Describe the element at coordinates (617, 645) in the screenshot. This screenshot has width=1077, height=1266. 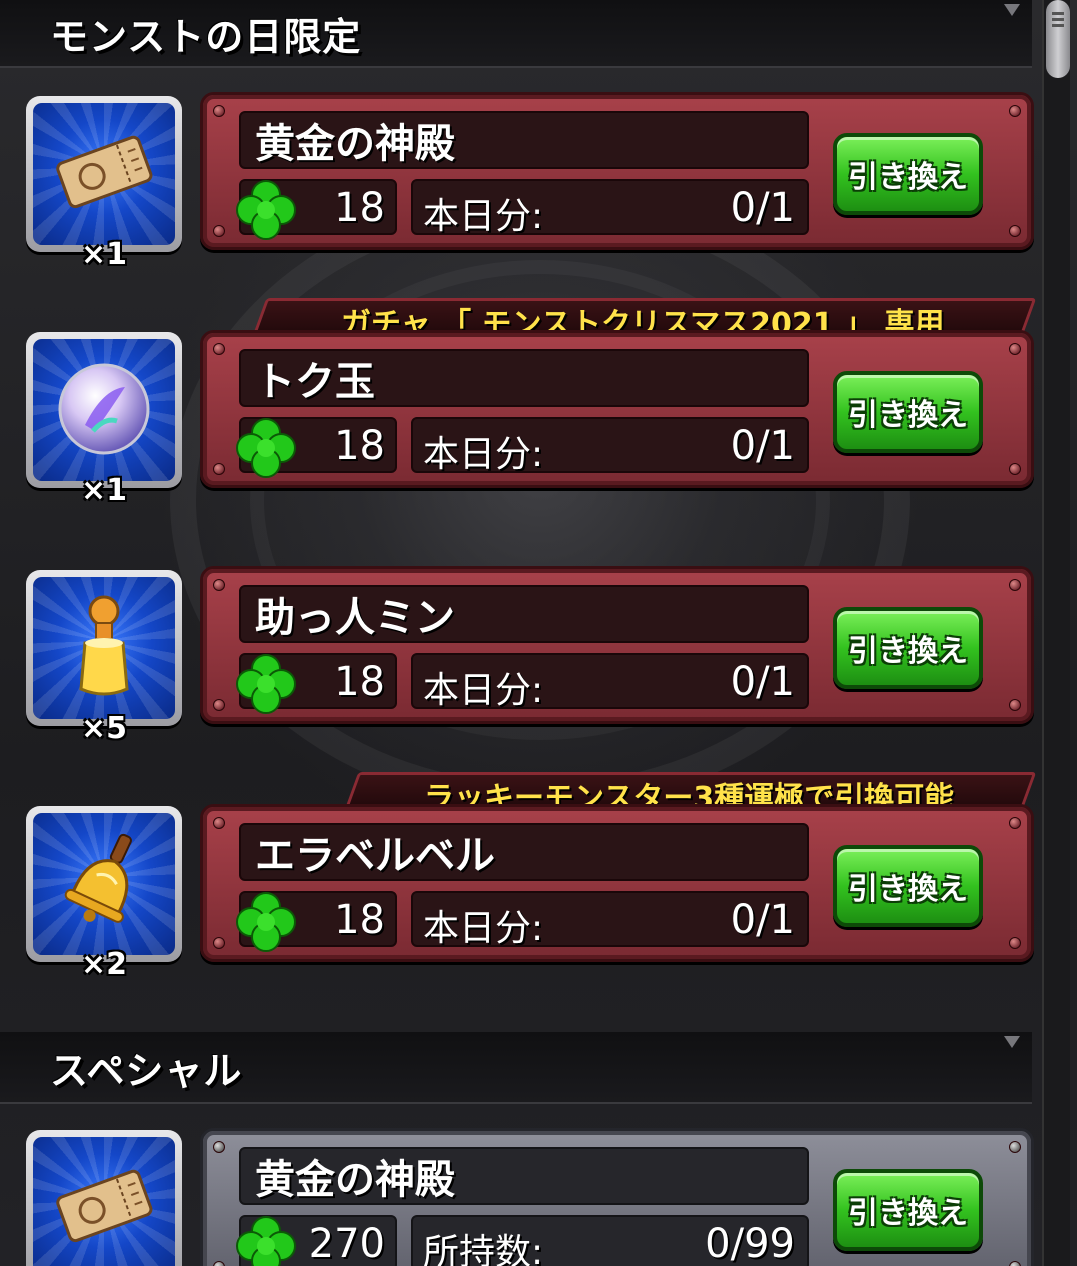
I see `exchange-row: 助っ人ミン 18 本日分: 0/1 引き換え` at that location.